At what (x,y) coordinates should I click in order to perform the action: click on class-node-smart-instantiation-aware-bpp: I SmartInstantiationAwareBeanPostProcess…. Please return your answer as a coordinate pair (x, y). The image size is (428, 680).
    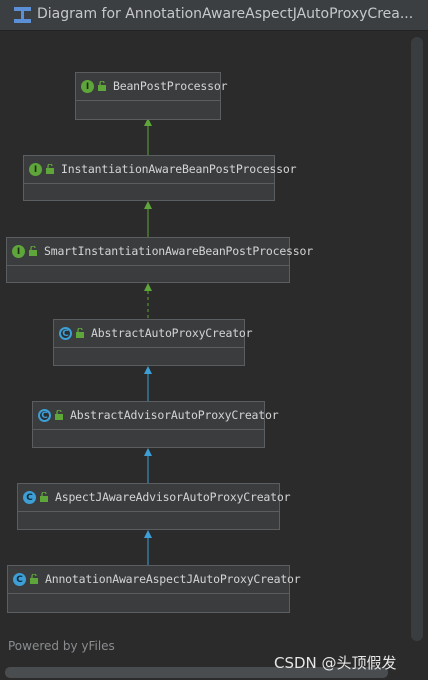
    Looking at the image, I should click on (159, 260).